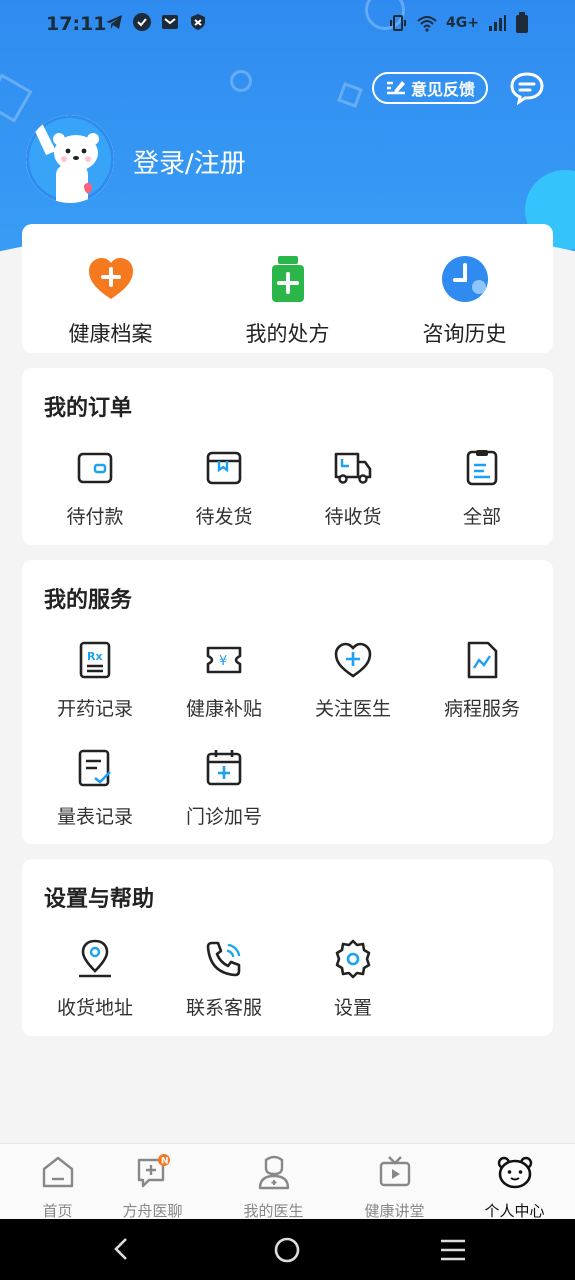  What do you see at coordinates (94, 768) in the screenshot?
I see `checklist-icon` at bounding box center [94, 768].